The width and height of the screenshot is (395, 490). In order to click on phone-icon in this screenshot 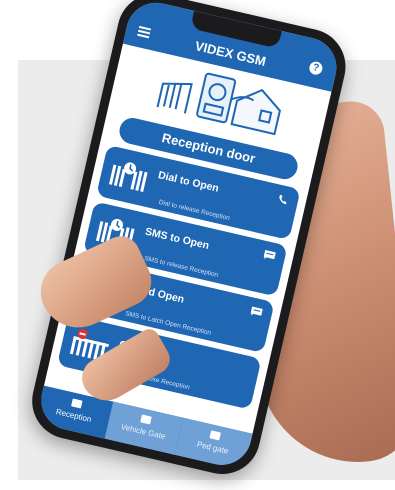, I will do `click(282, 199)`.